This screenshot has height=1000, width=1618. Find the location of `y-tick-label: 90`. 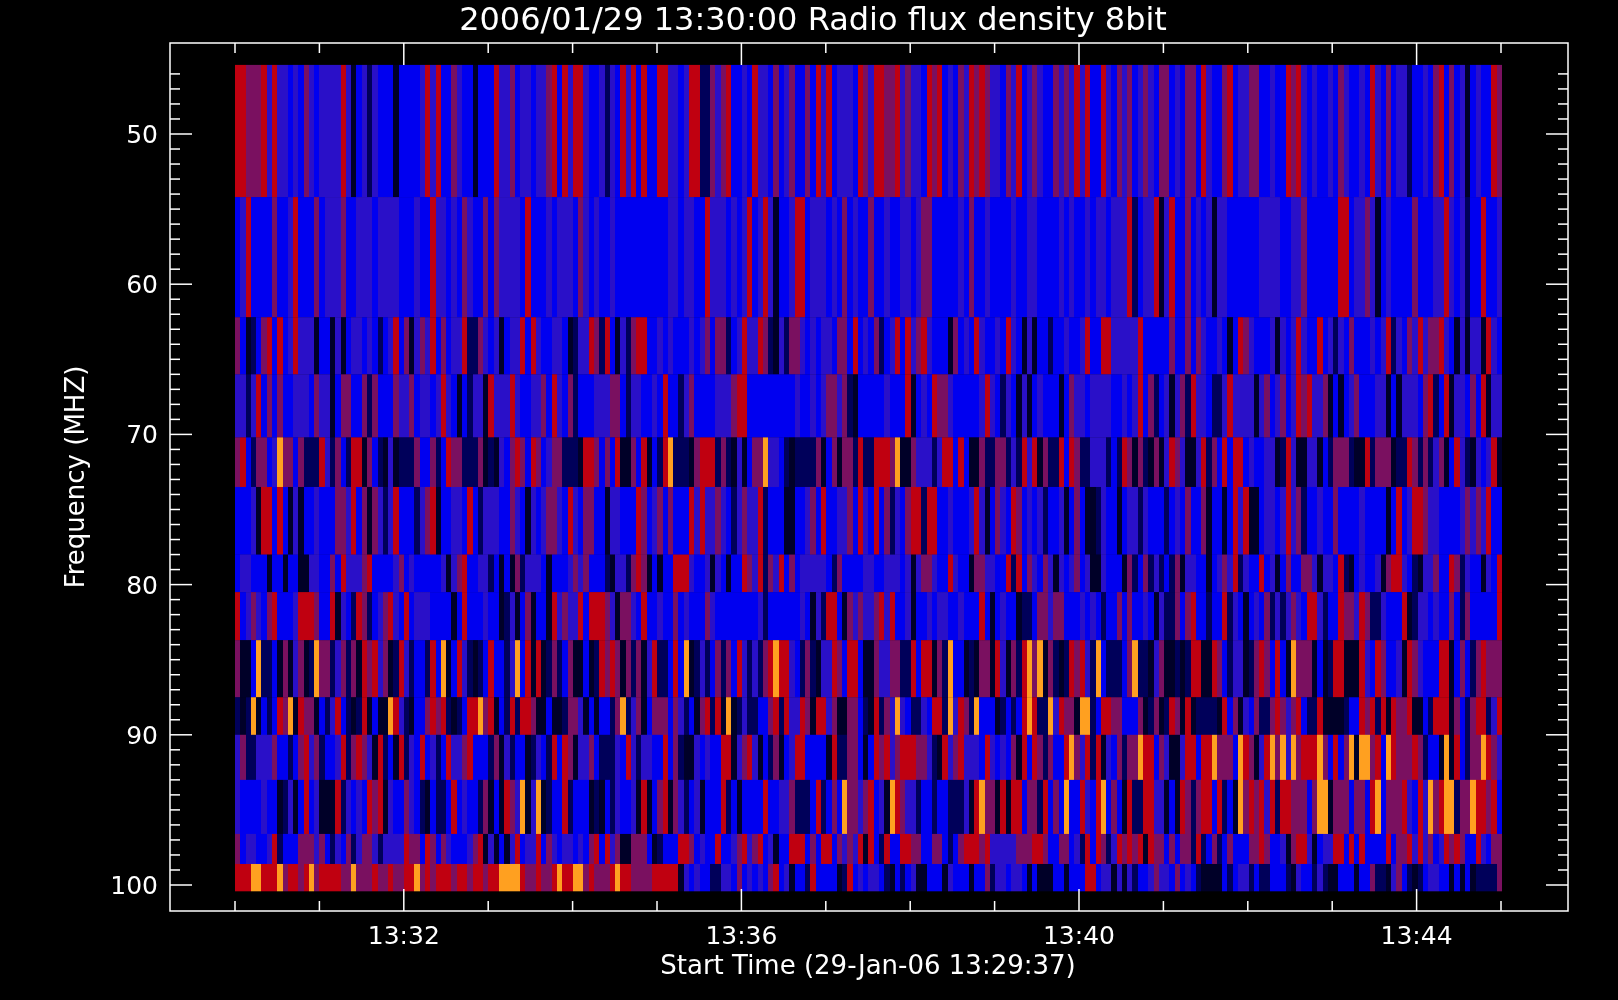

y-tick-label: 90 is located at coordinates (142, 735).